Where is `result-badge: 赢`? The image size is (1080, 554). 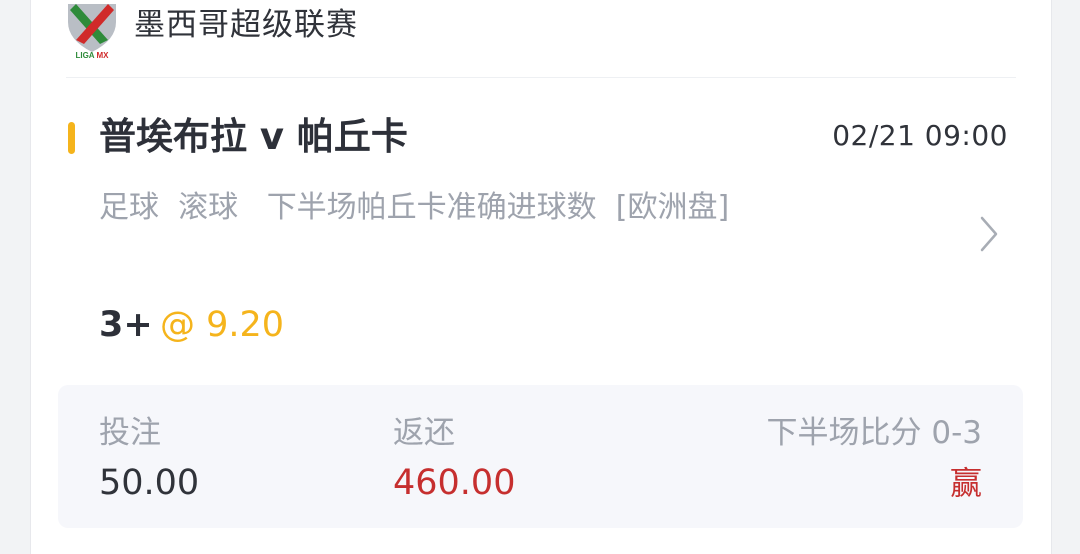 result-badge: 赢 is located at coordinates (965, 483).